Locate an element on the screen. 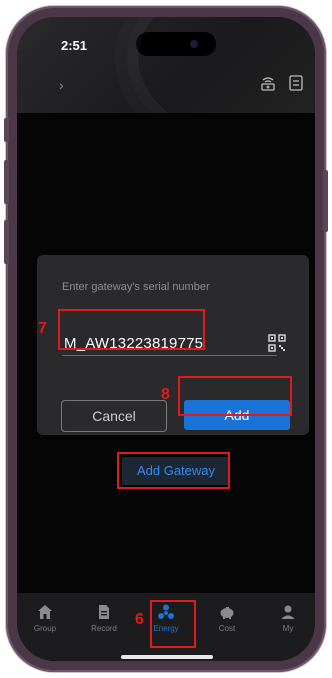 The image size is (332, 678). list-icon is located at coordinates (296, 83).